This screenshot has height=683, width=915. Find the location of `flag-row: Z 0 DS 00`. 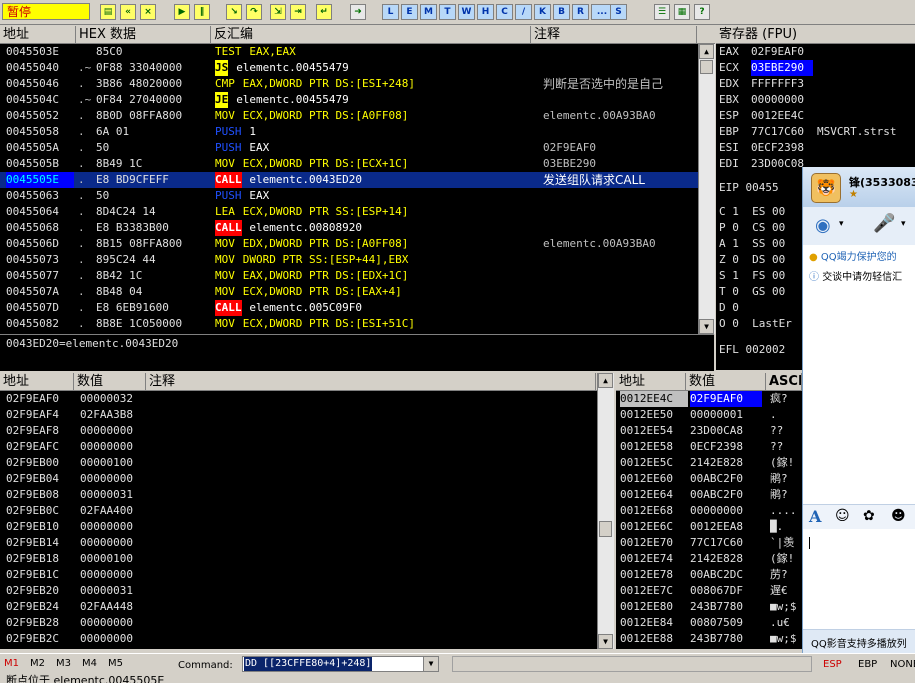

flag-row: Z 0 DS 00 is located at coordinates (752, 260).